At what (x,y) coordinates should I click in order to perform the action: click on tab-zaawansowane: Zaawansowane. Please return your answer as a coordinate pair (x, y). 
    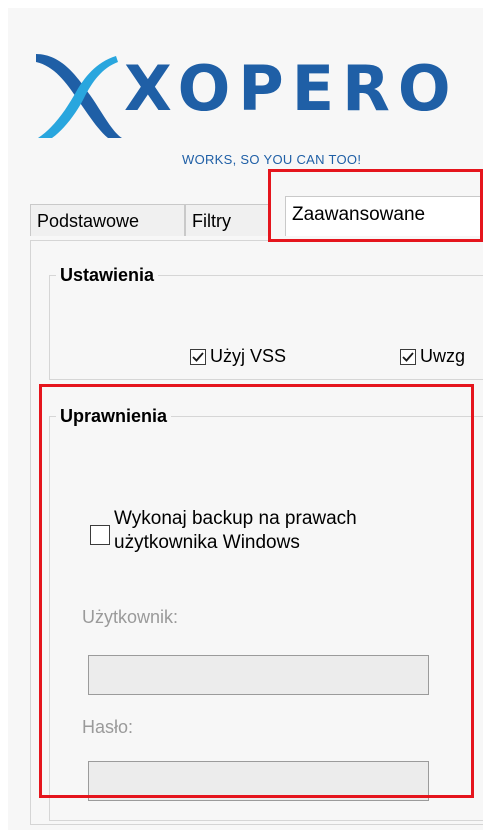
    Looking at the image, I should click on (384, 216).